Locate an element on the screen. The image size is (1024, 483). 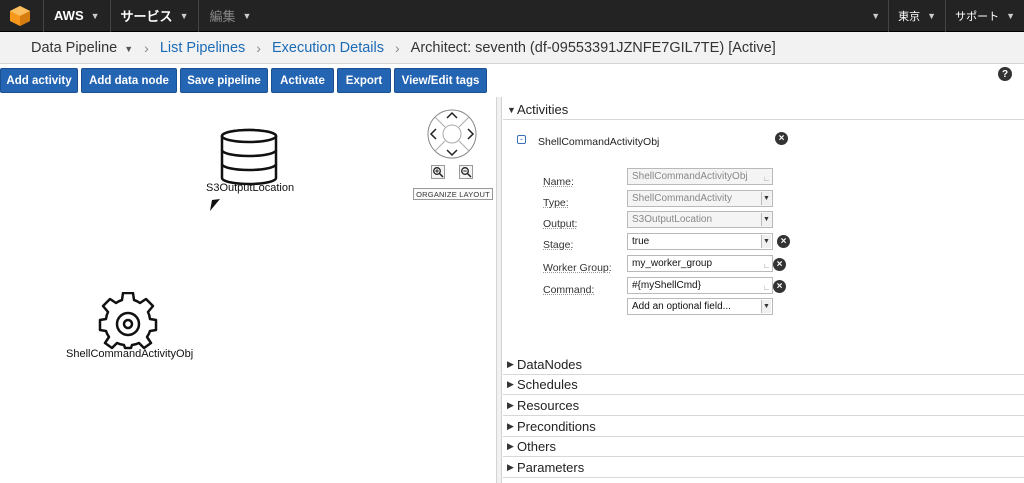
data-node-label: S3OutputLocation is located at coordinates (250, 188).